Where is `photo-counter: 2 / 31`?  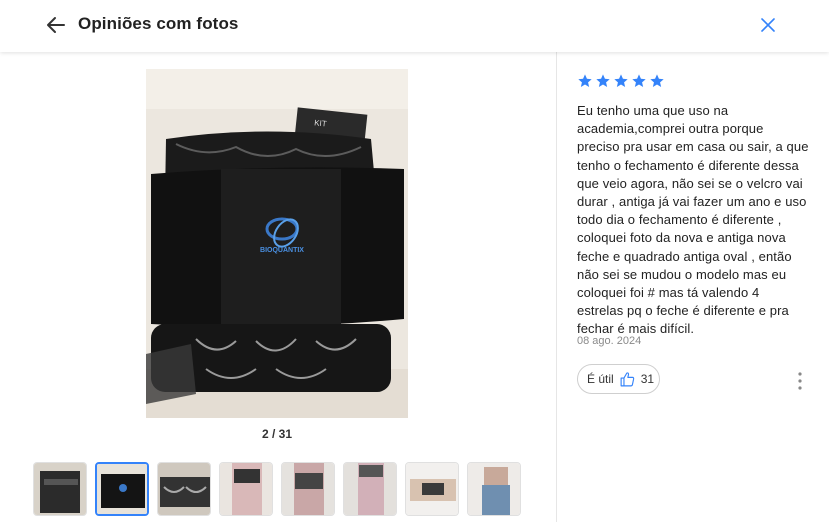 photo-counter: 2 / 31 is located at coordinates (277, 434).